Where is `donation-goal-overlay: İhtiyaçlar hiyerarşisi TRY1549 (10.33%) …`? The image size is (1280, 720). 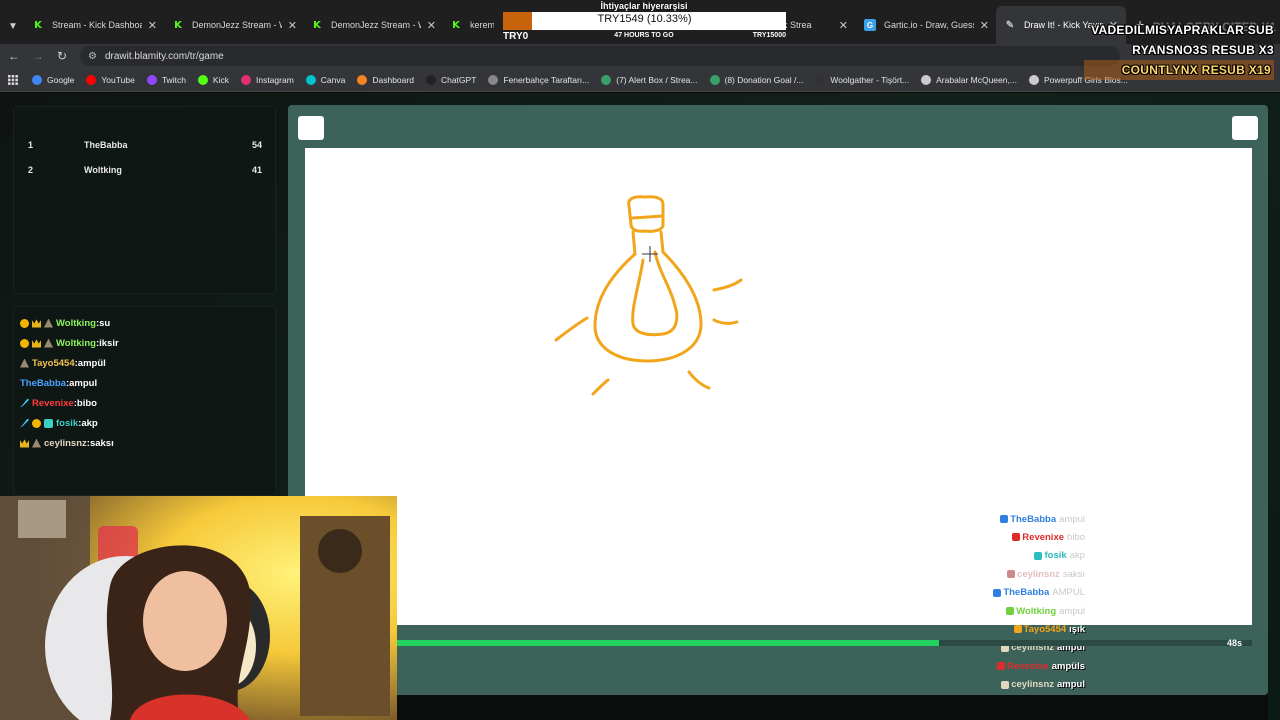 donation-goal-overlay: İhtiyaçlar hiyerarşisi TRY1549 (10.33%) … is located at coordinates (644, 21).